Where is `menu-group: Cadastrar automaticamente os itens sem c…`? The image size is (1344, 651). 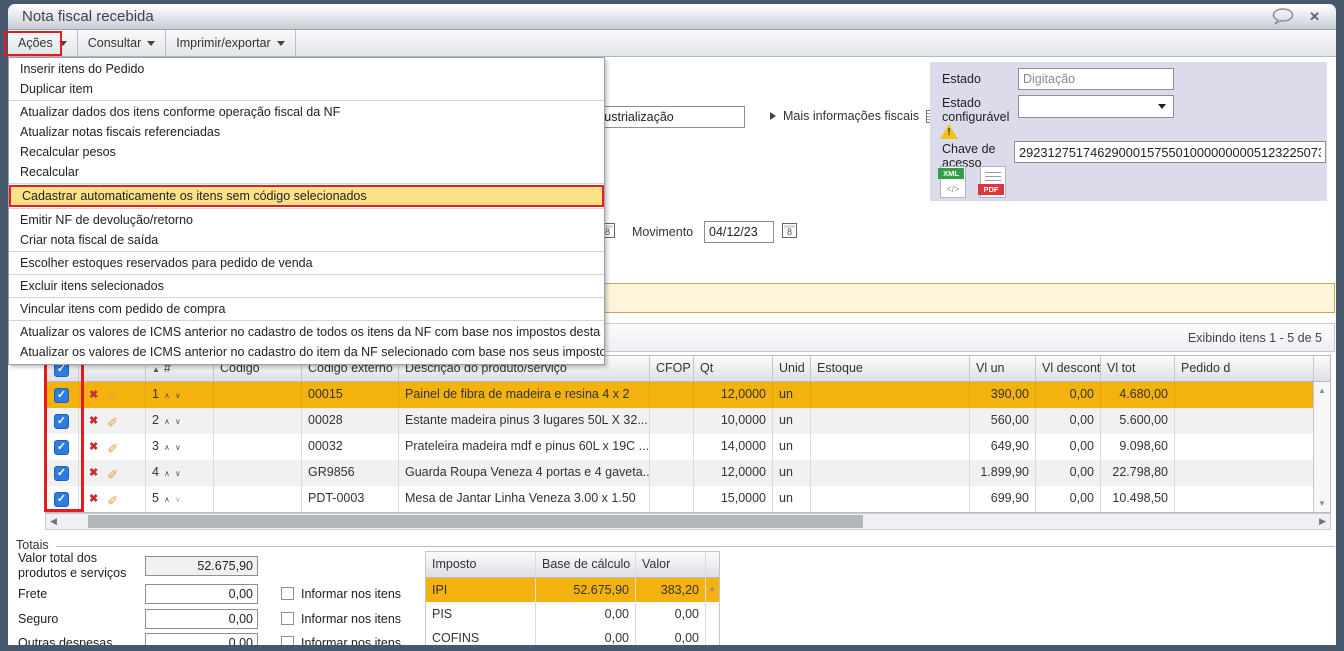 menu-group: Cadastrar automaticamente os itens sem c… is located at coordinates (306, 195).